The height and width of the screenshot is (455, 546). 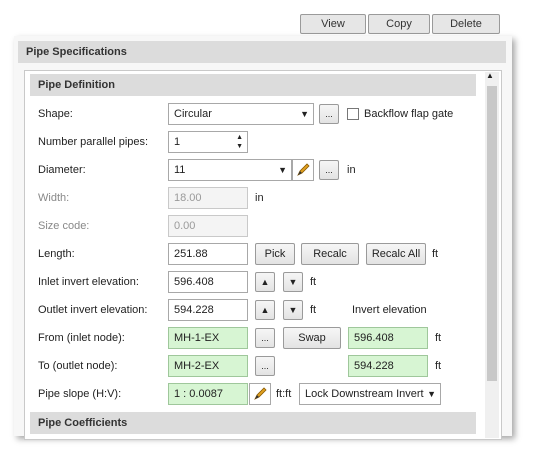 What do you see at coordinates (284, 394) in the screenshot?
I see `pipe-slope-unit: ft:ft` at bounding box center [284, 394].